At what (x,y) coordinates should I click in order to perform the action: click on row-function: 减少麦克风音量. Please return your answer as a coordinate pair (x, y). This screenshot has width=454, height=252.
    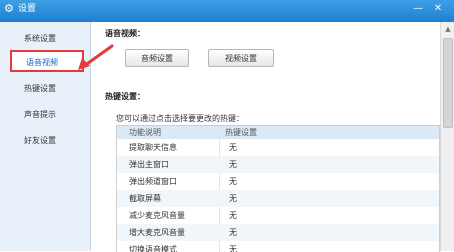
    Looking at the image, I should click on (157, 215).